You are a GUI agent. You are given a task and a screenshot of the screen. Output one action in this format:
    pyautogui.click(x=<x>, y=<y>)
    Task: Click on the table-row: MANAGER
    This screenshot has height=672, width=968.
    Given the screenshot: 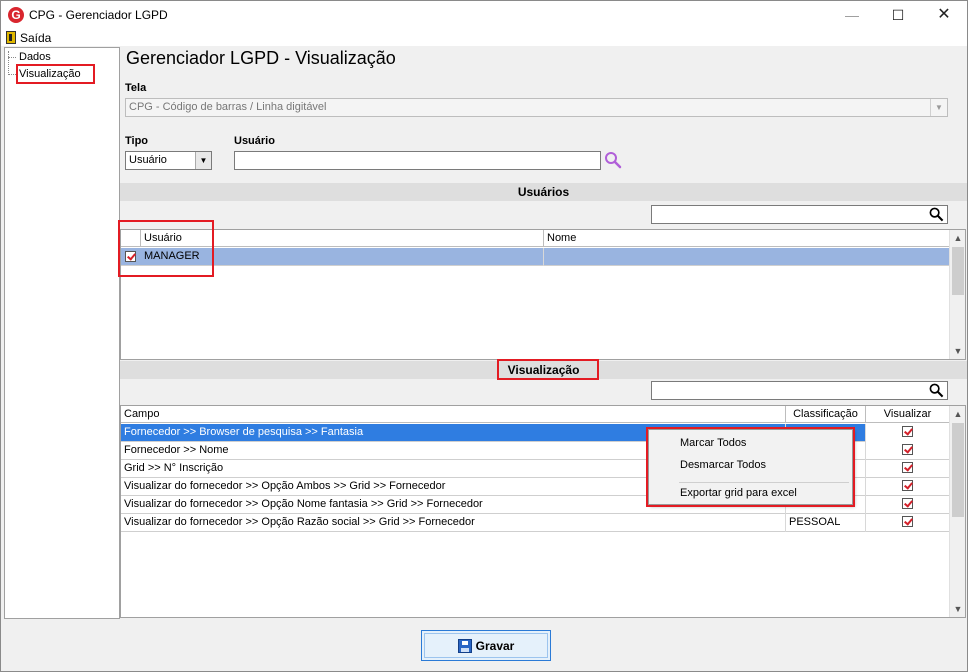 What is the action you would take?
    pyautogui.click(x=535, y=257)
    